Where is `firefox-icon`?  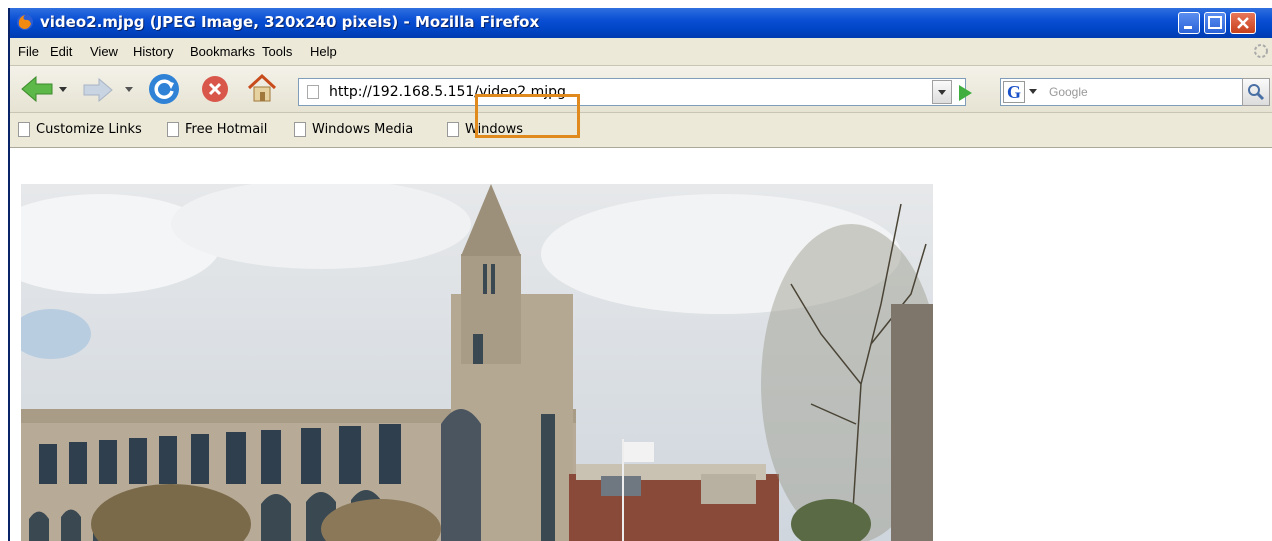
firefox-icon is located at coordinates (25, 22).